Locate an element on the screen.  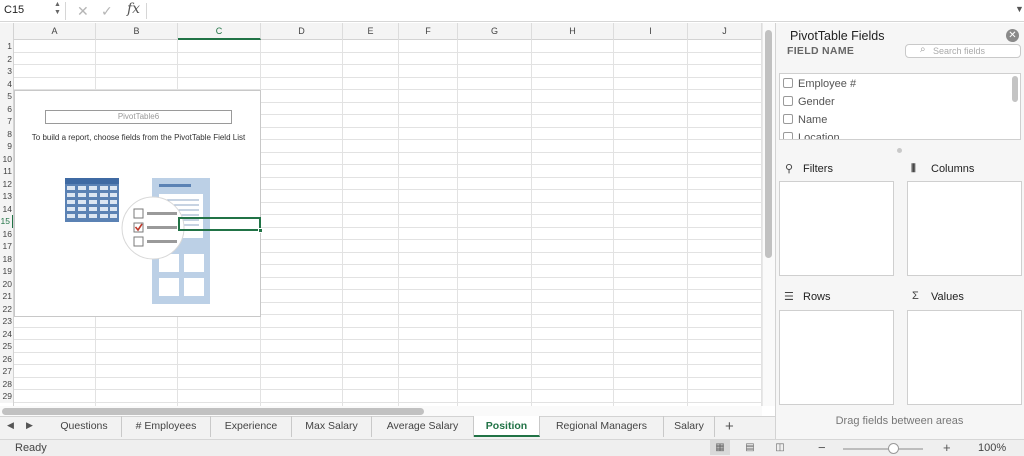
row-header: 13 is located at coordinates (7, 196).